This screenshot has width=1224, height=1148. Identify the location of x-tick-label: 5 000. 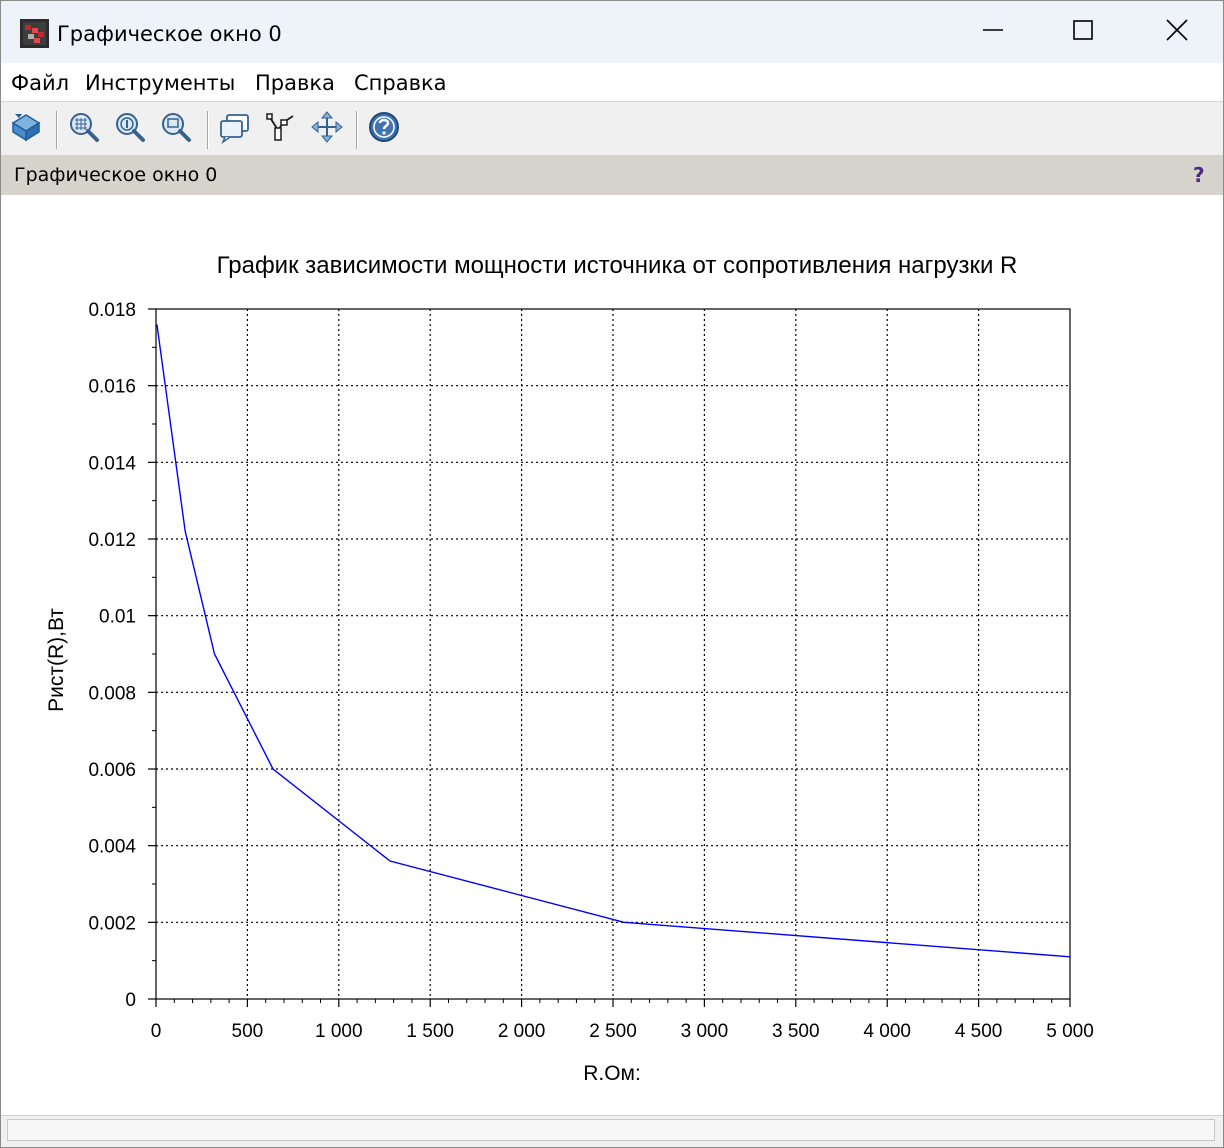
(1070, 1031).